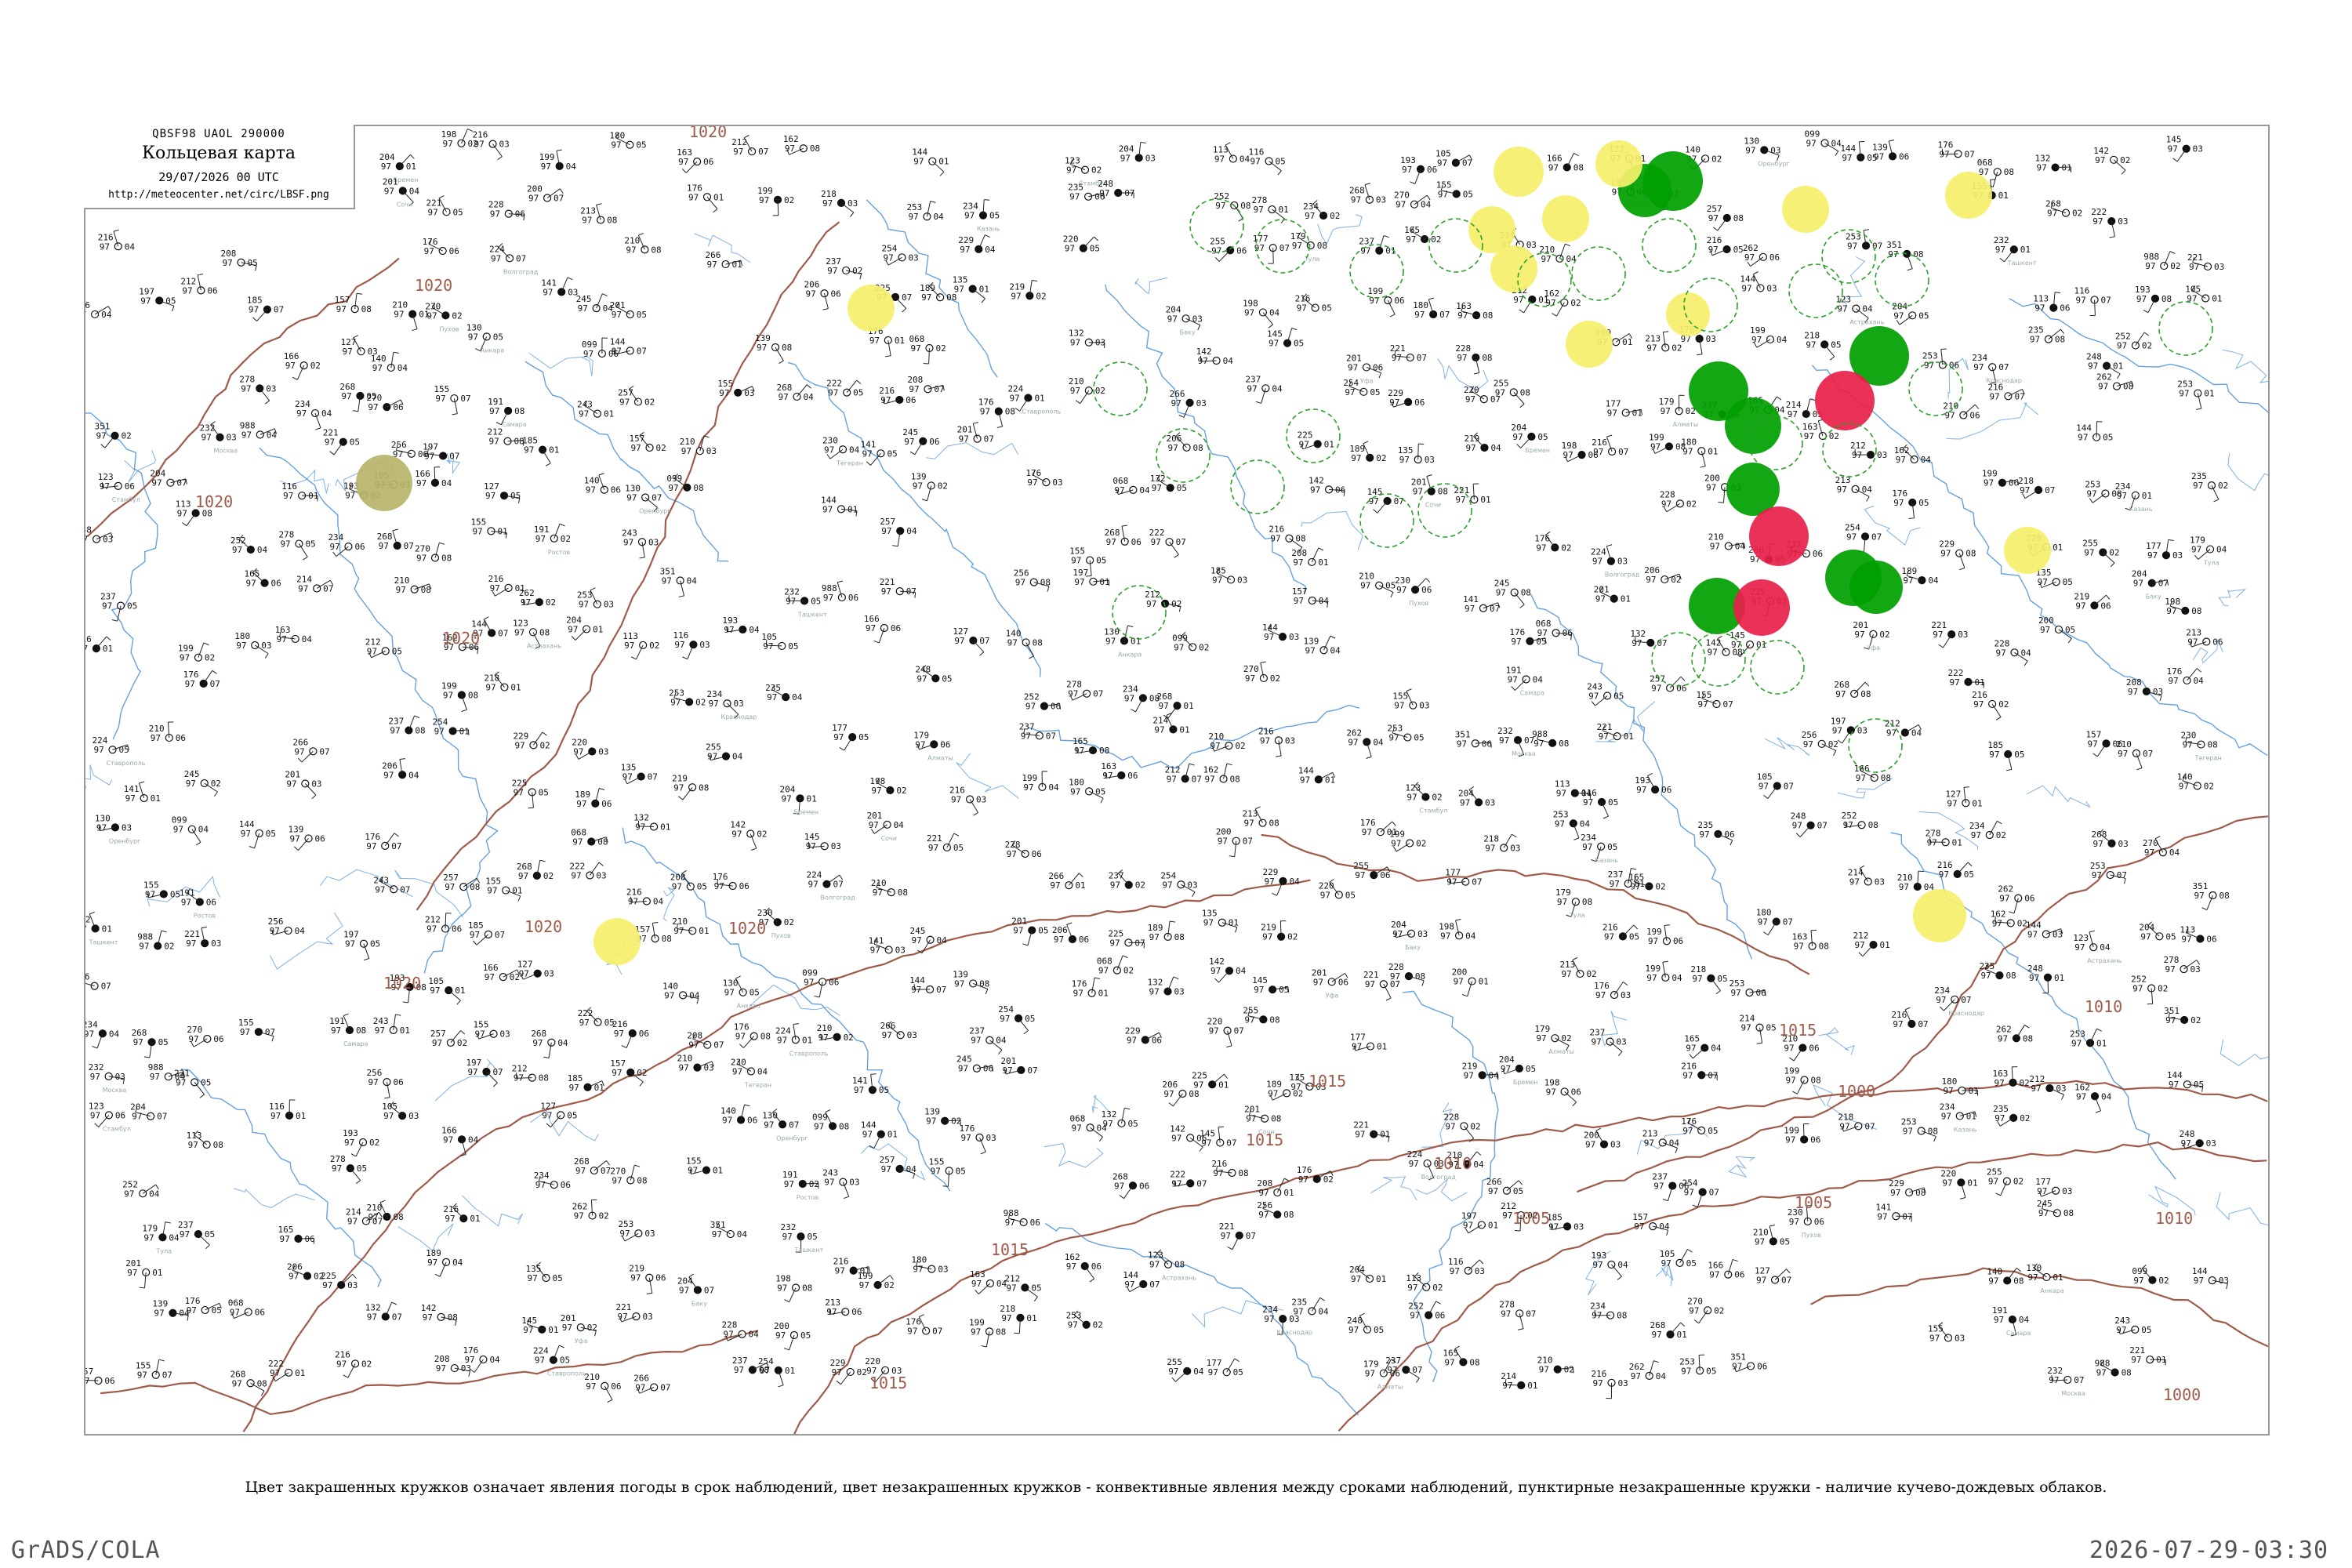  I want to click on station-marker: 14197 03, so click(887, 945).